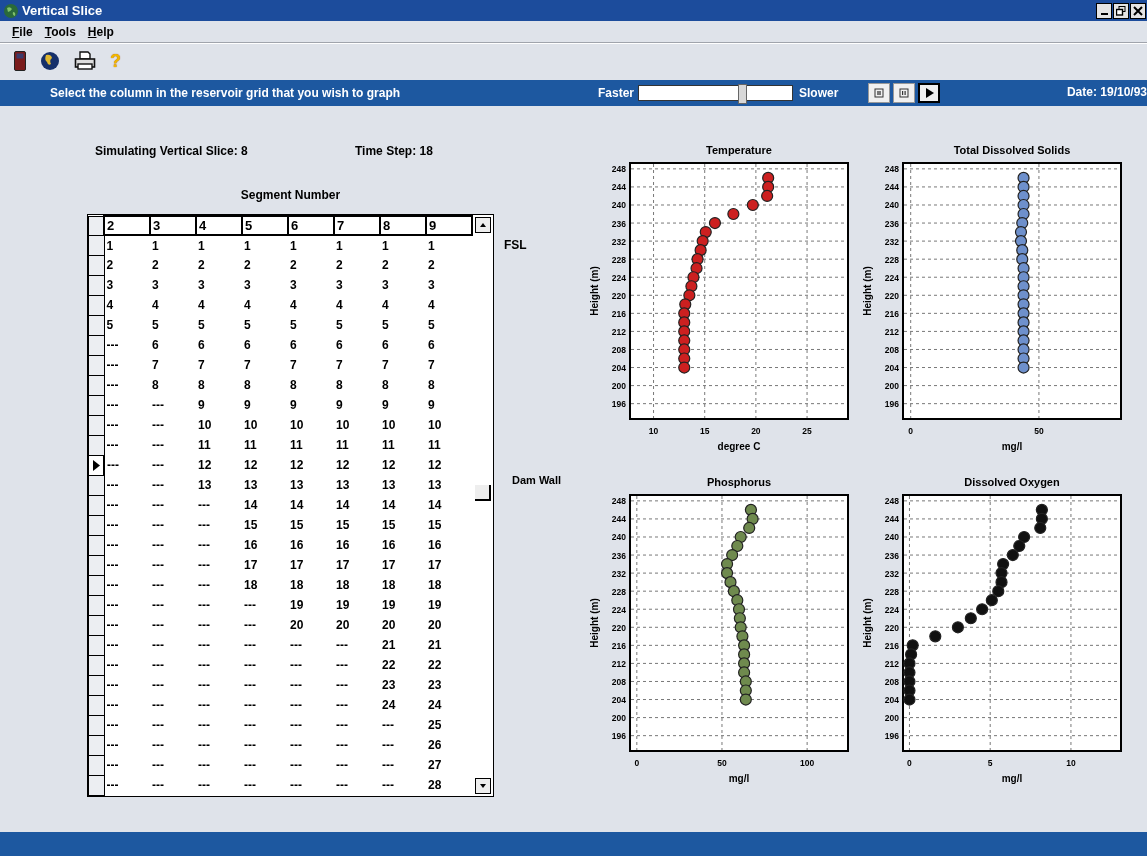  I want to click on menu-item: Help, so click(100, 31).